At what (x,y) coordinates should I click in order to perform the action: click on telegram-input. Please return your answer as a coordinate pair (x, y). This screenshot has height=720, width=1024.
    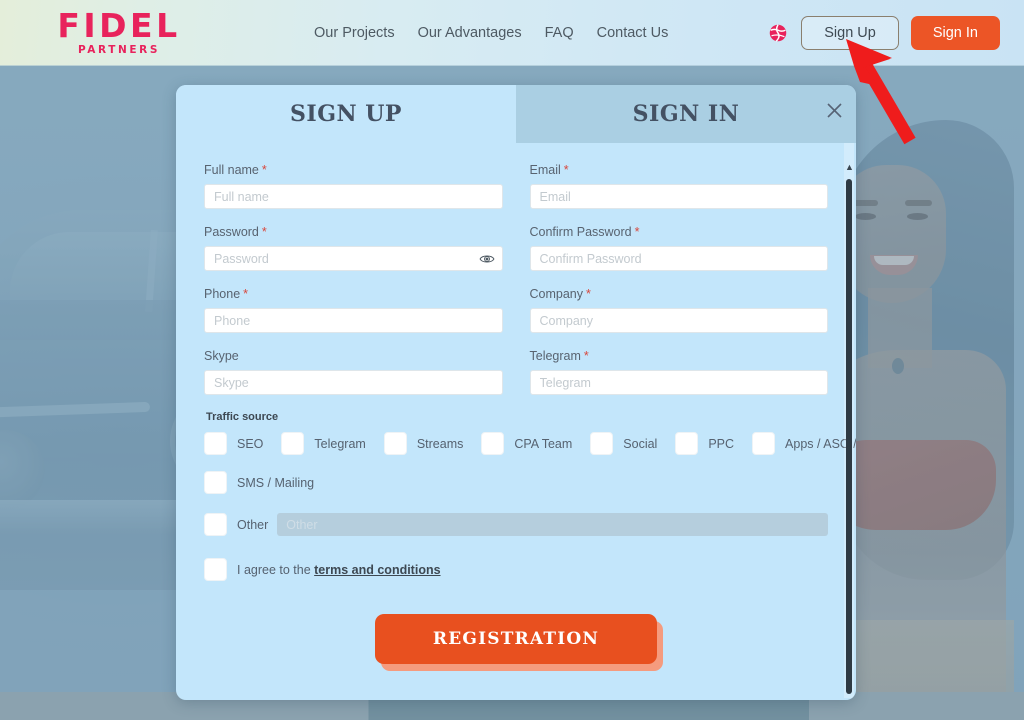
    Looking at the image, I should click on (678, 382).